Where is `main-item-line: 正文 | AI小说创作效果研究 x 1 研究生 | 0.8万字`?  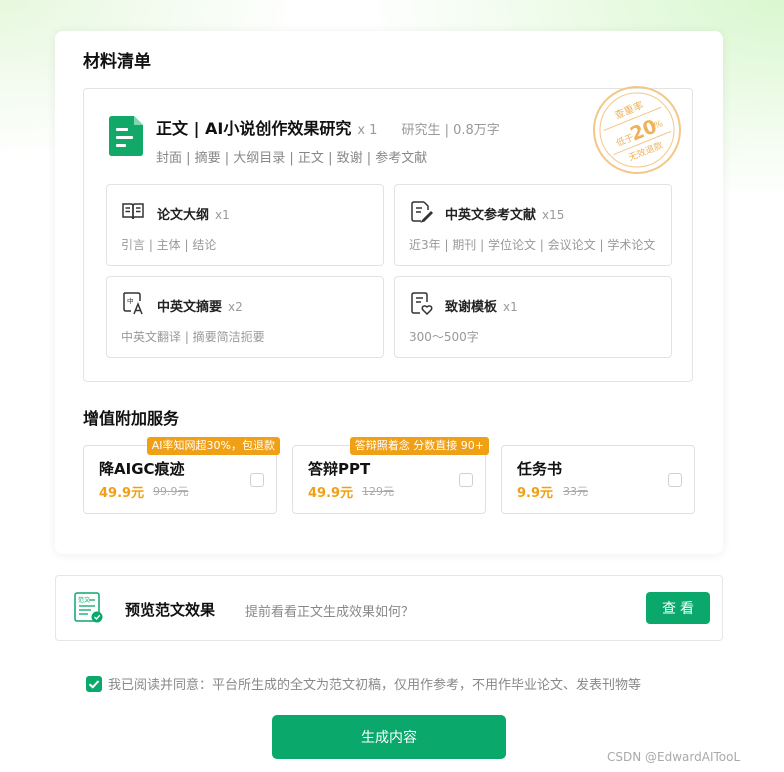
main-item-line: 正文 | AI小说创作效果研究 x 1 研究生 | 0.8万字 is located at coordinates (328, 127).